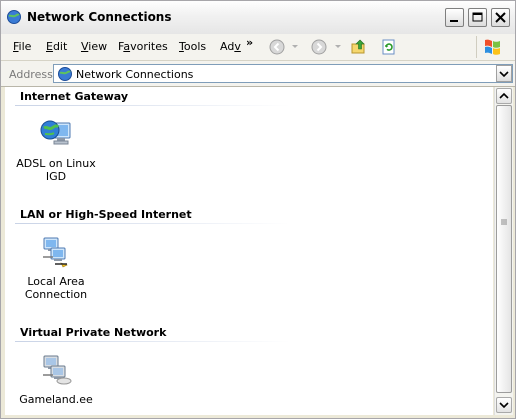 The width and height of the screenshot is (516, 419). I want to click on connection-item-local-area: Local Area Connection, so click(56, 268).